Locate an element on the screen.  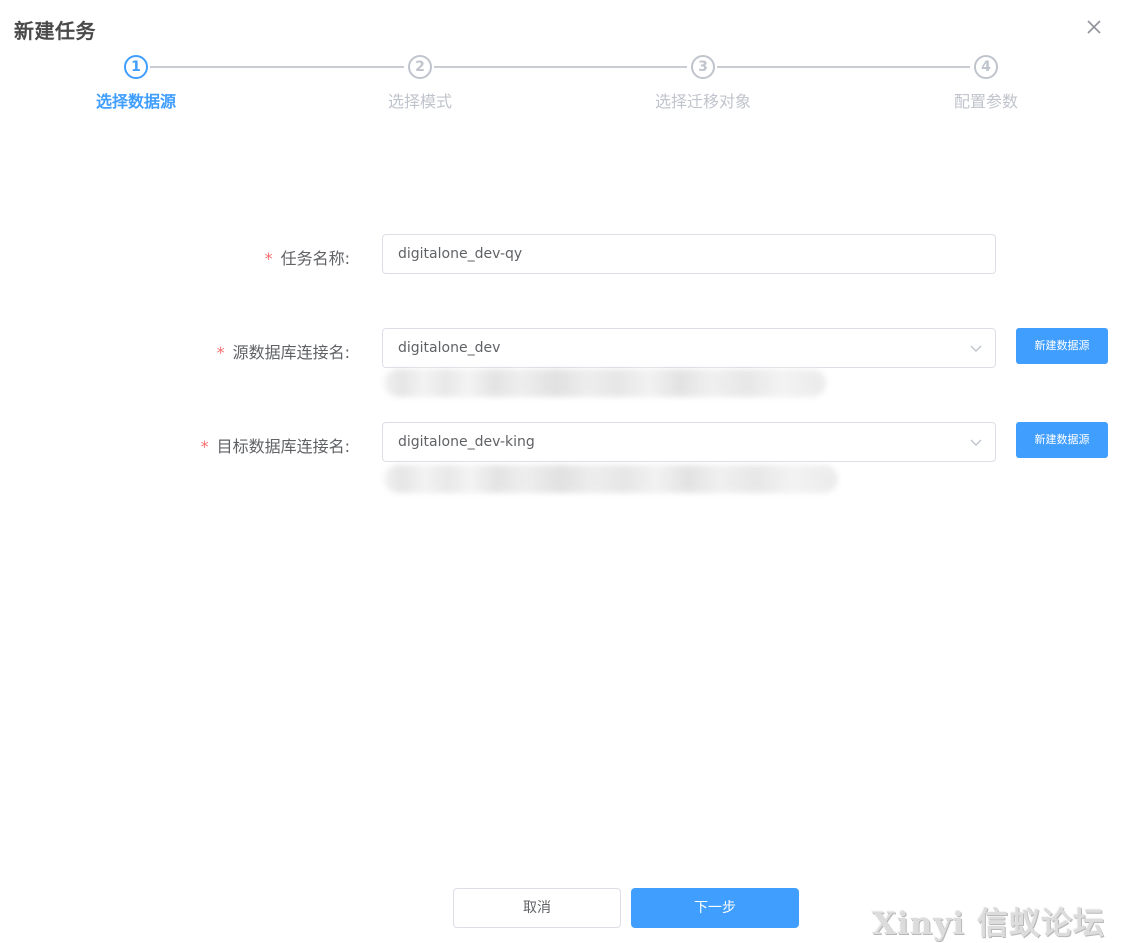
watermark: Xinyi 信蚁论坛 is located at coordinates (988, 924).